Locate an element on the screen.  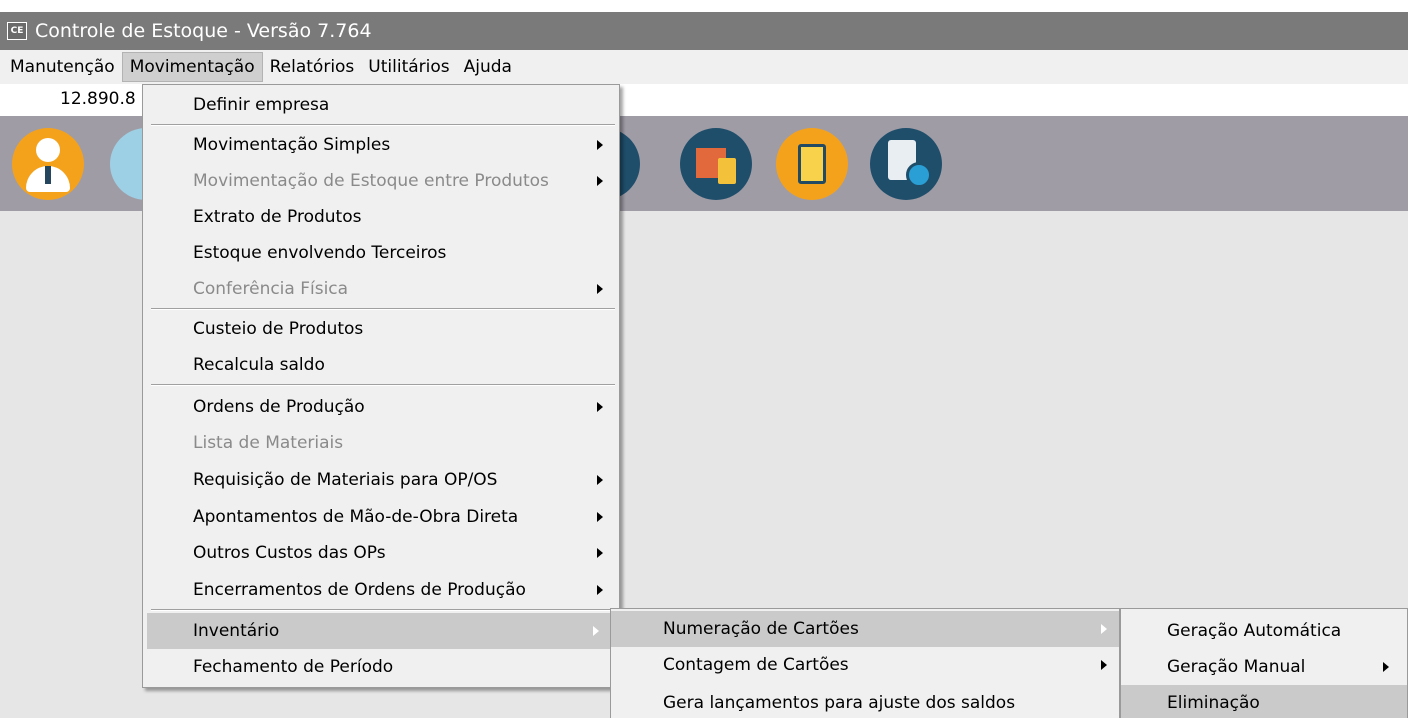
menu-item-extrato-de-produtos: Extrato de Produtos is located at coordinates (381, 217).